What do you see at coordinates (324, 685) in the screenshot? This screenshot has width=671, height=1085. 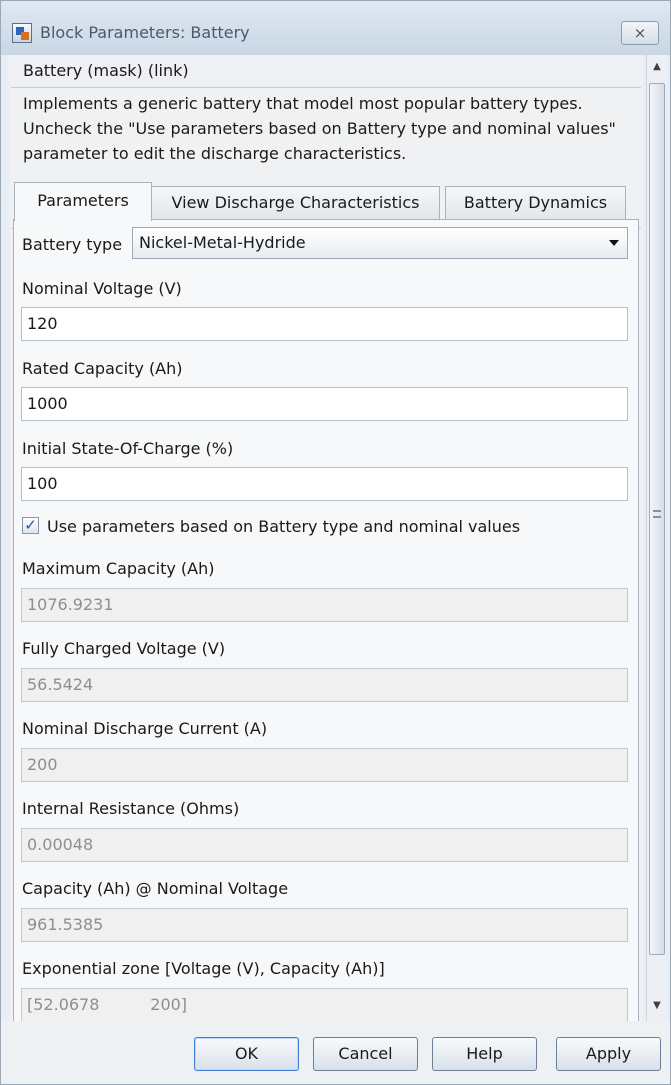 I see `fully-charged-voltage-field: 56.5424` at bounding box center [324, 685].